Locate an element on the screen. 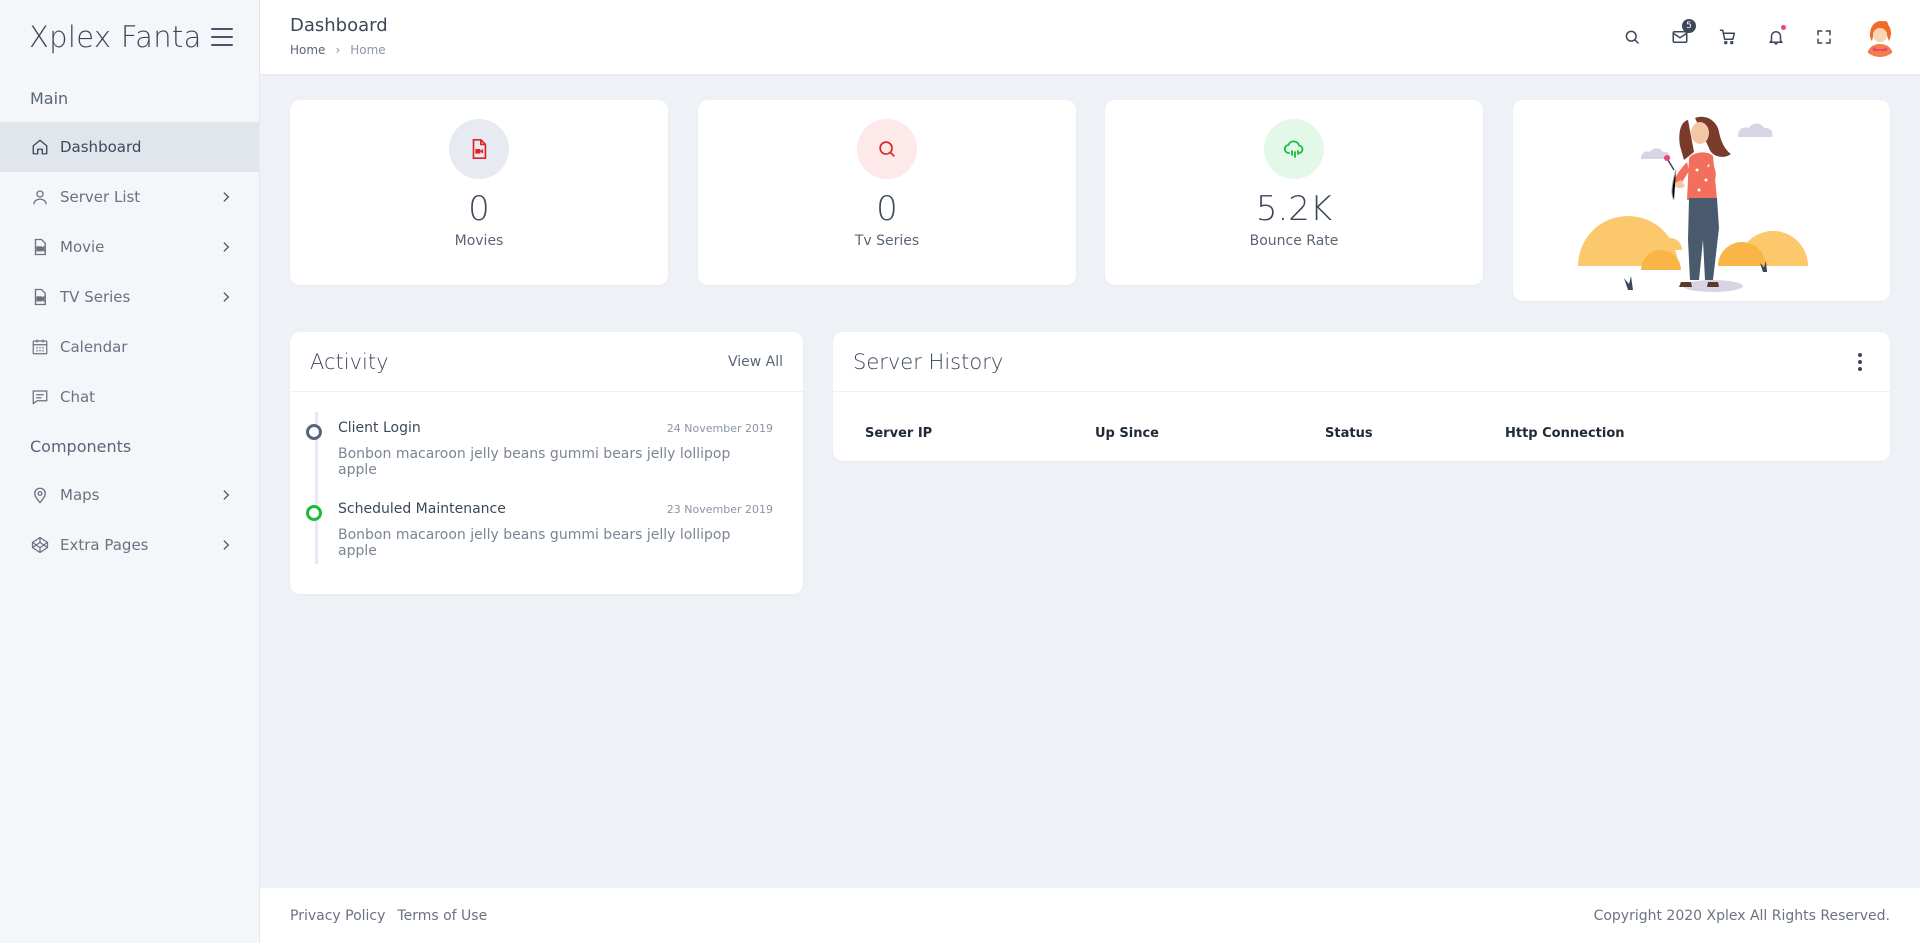 Image resolution: width=1920 pixels, height=943 pixels. cloud-rain-icon is located at coordinates (1294, 149).